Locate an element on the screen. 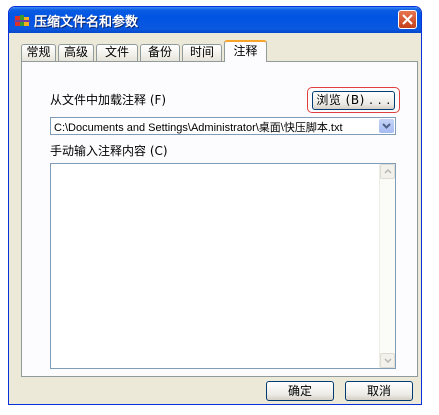 The image size is (439, 415). close-button is located at coordinates (407, 19).